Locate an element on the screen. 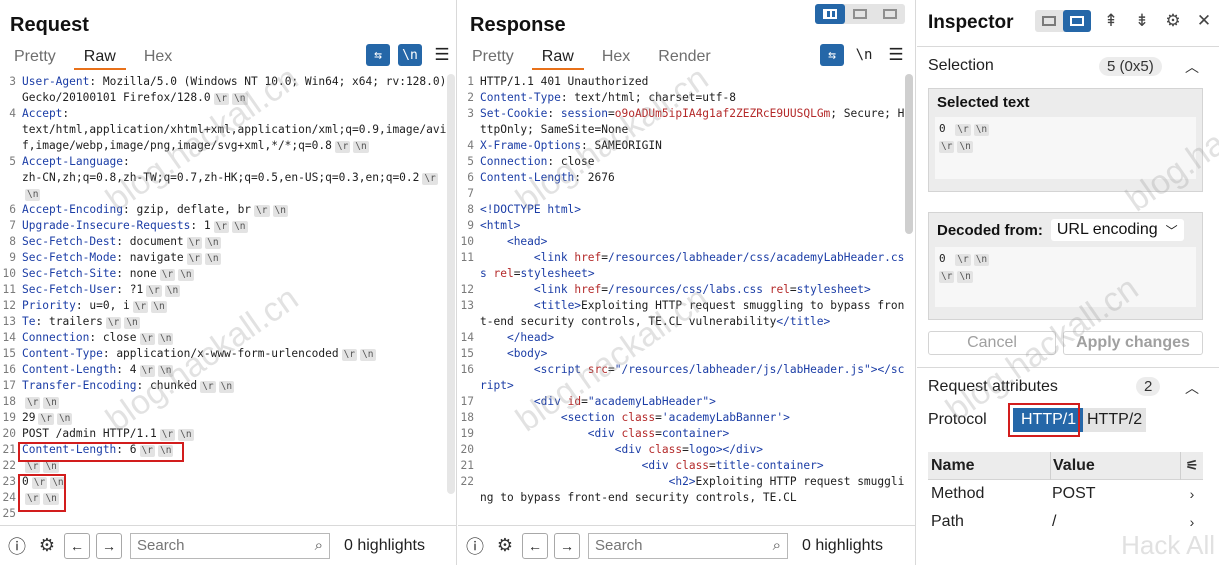 Image resolution: width=1219 pixels, height=565 pixels. request-line: 21 Content-Length: 6 \r \n is located at coordinates (228, 450).